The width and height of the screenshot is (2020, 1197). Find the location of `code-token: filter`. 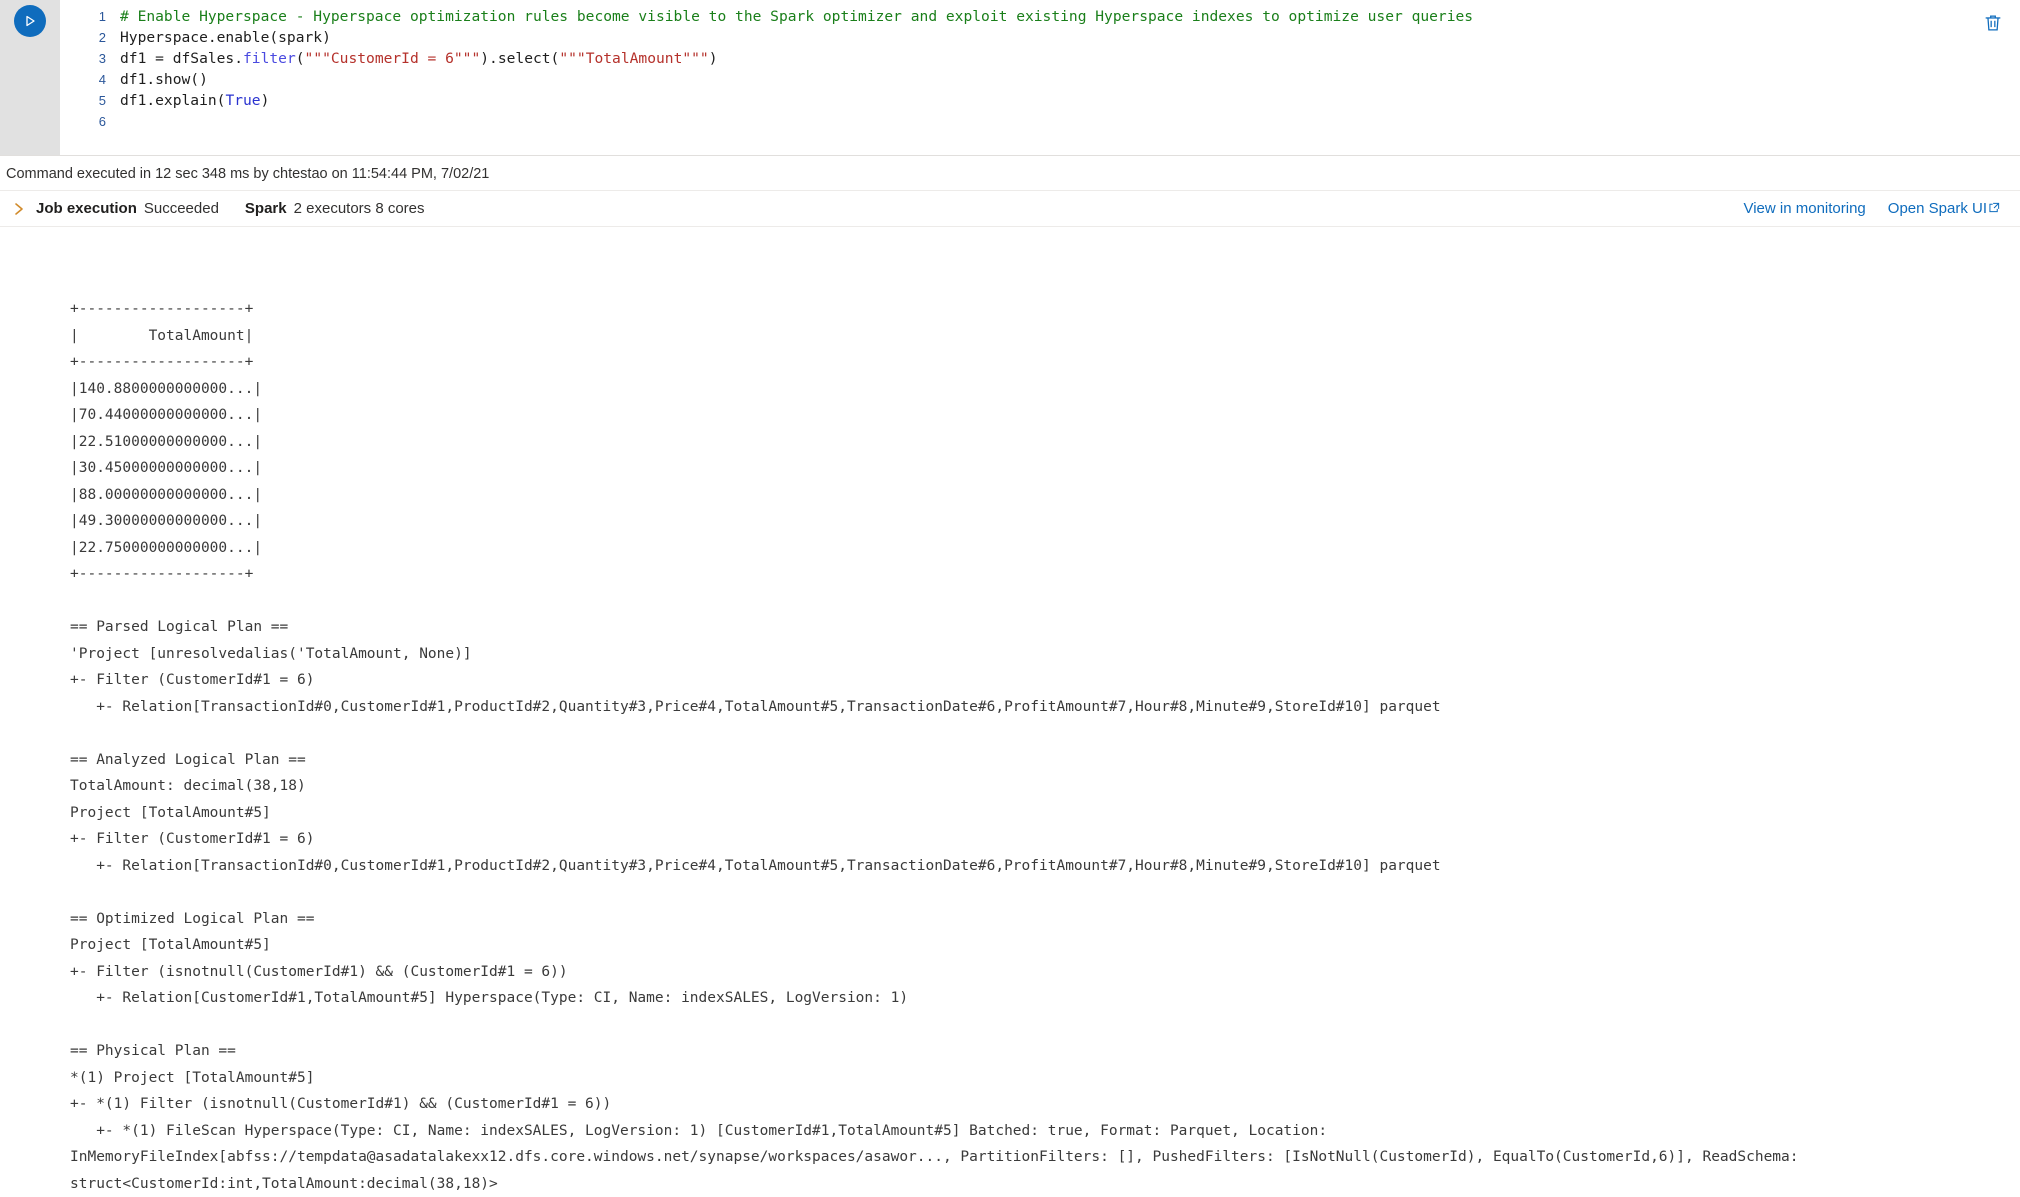

code-token: filter is located at coordinates (269, 58).